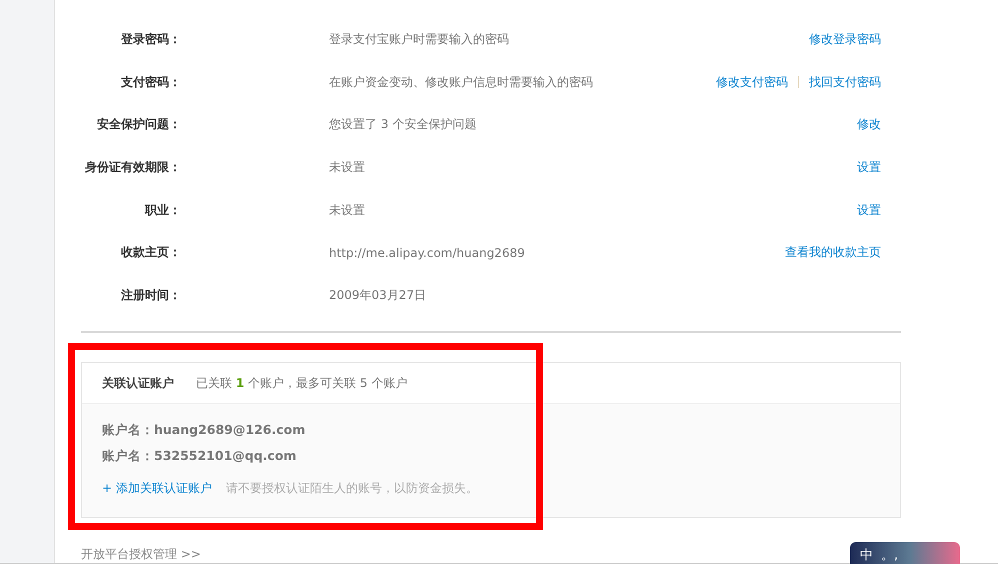 This screenshot has height=564, width=998. Describe the element at coordinates (461, 82) in the screenshot. I see `field-value: 在账户资金变动、修改账户信息时需要输入的密码` at that location.